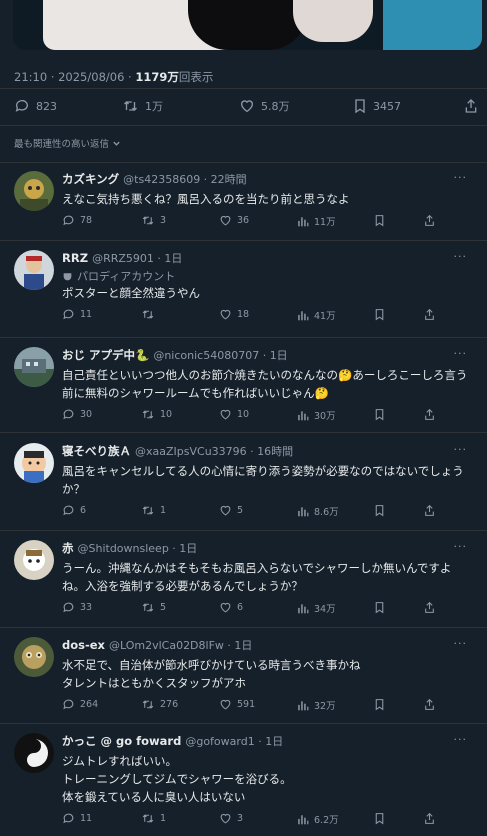 The width and height of the screenshot is (487, 836). I want to click on reply-count: 11, so click(86, 818).